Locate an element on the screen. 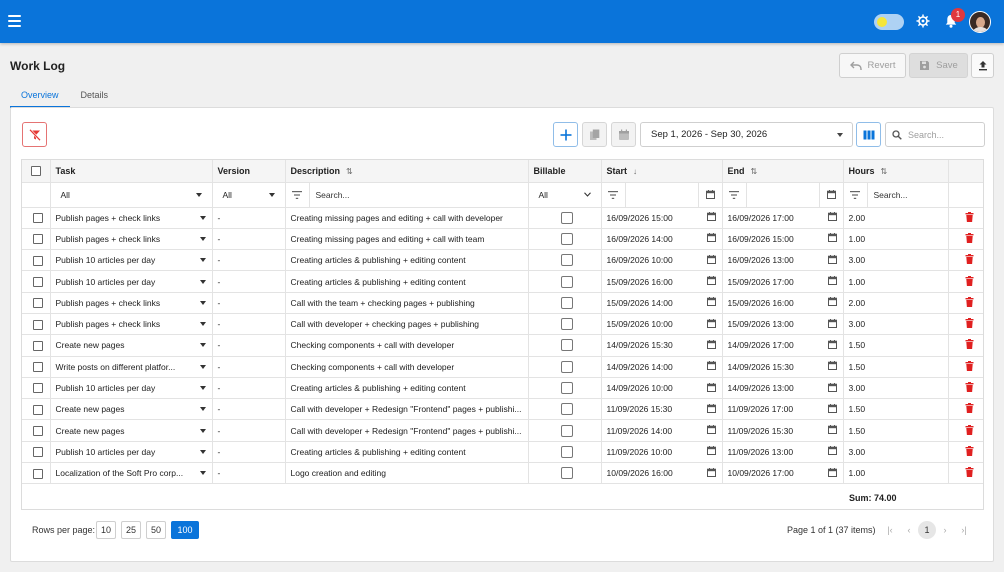  start-cell: 11/09/2026 10:00 is located at coordinates (662, 452).